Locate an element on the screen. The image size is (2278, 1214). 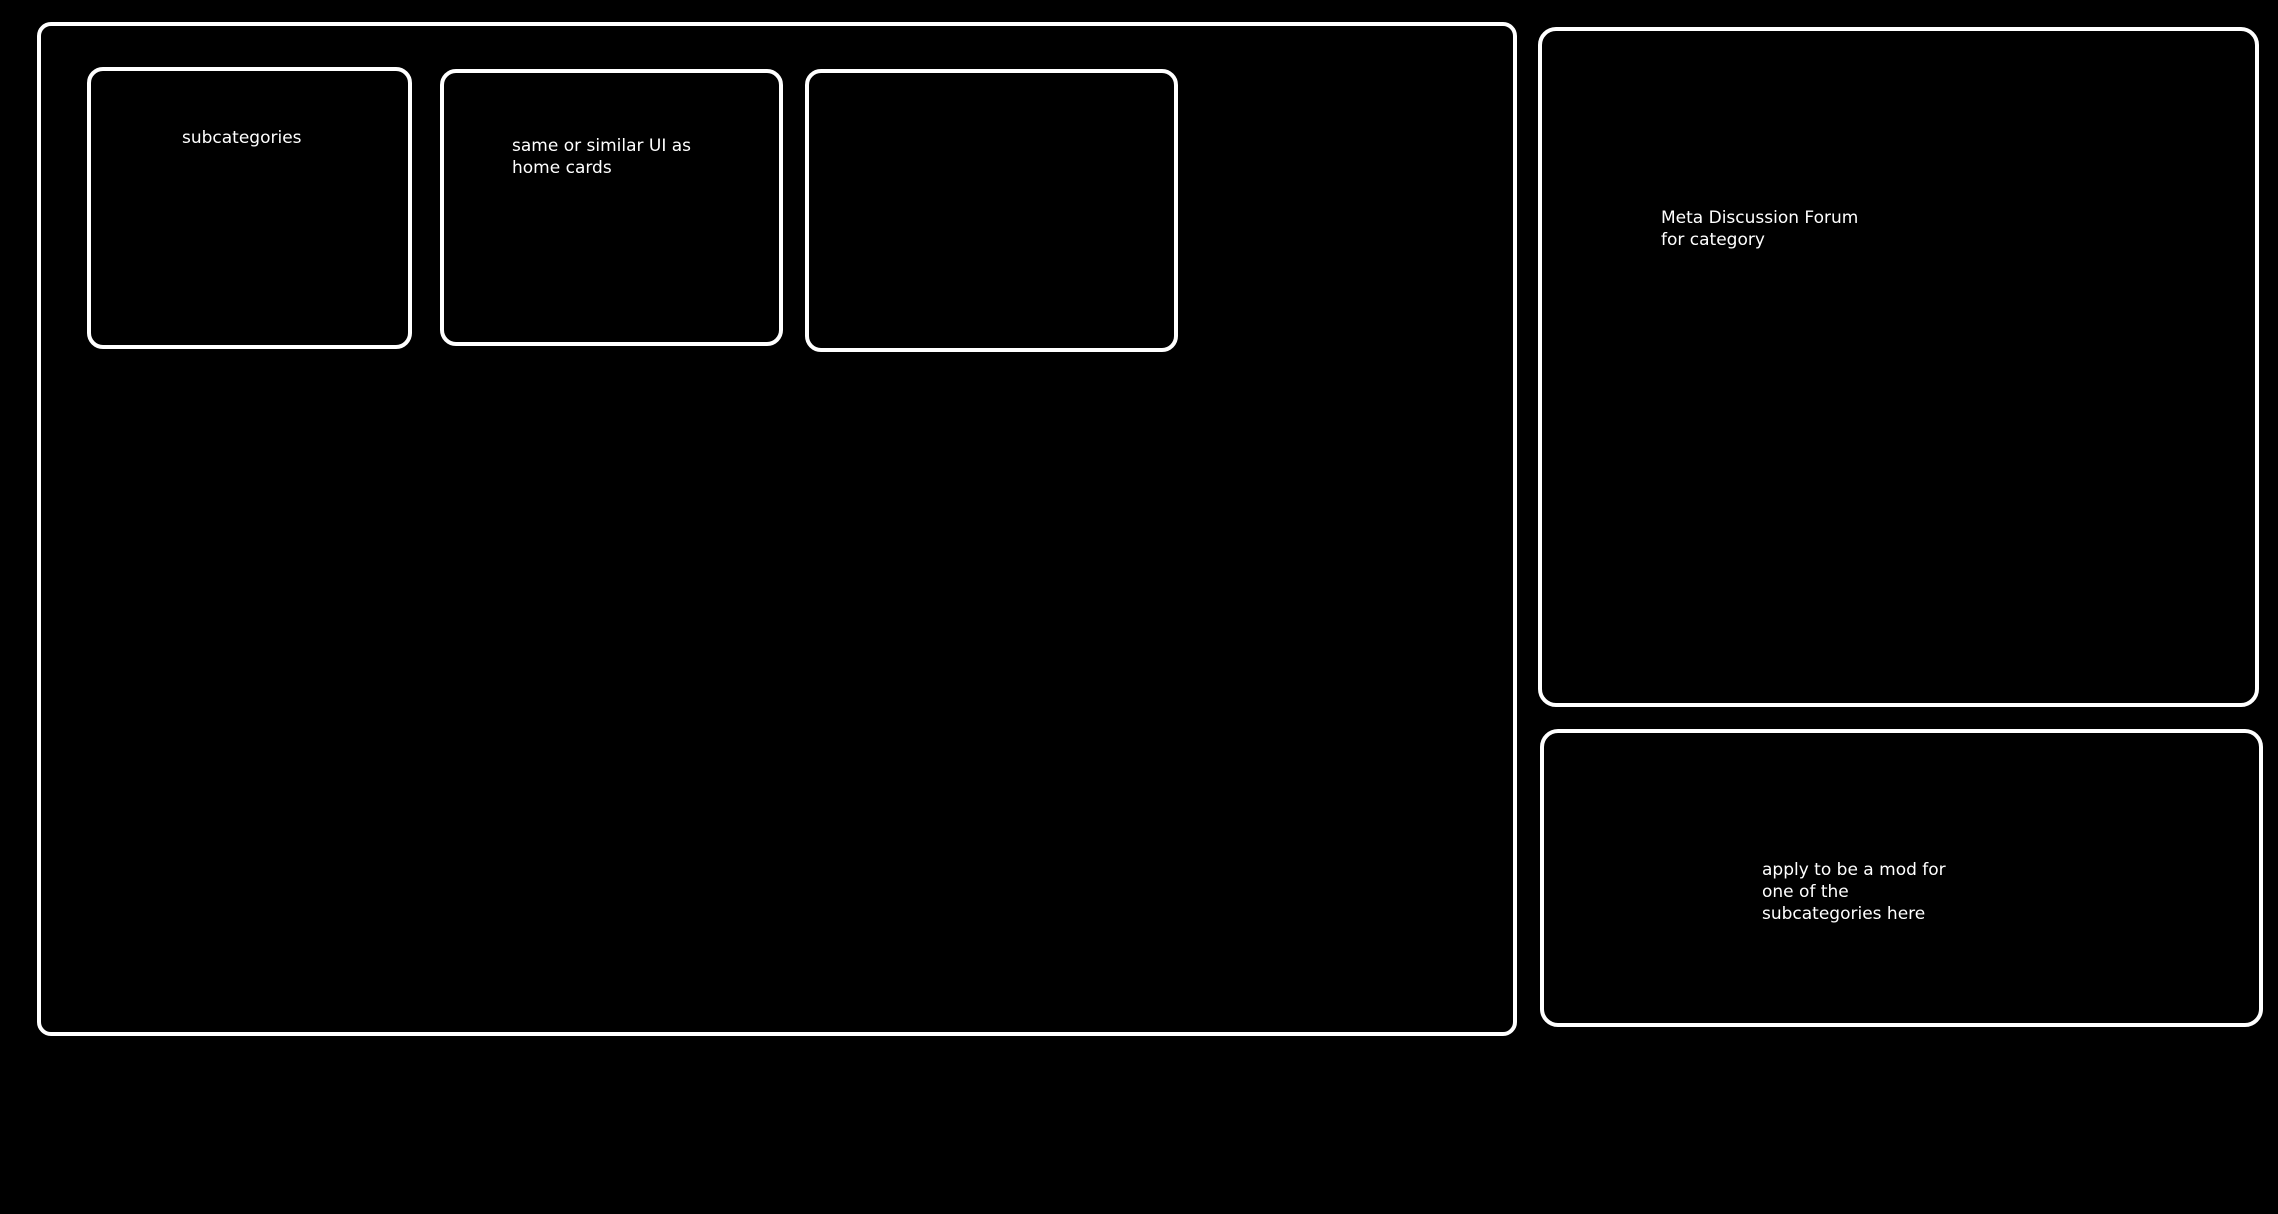
subcategory-card: subcategories is located at coordinates (249, 208).